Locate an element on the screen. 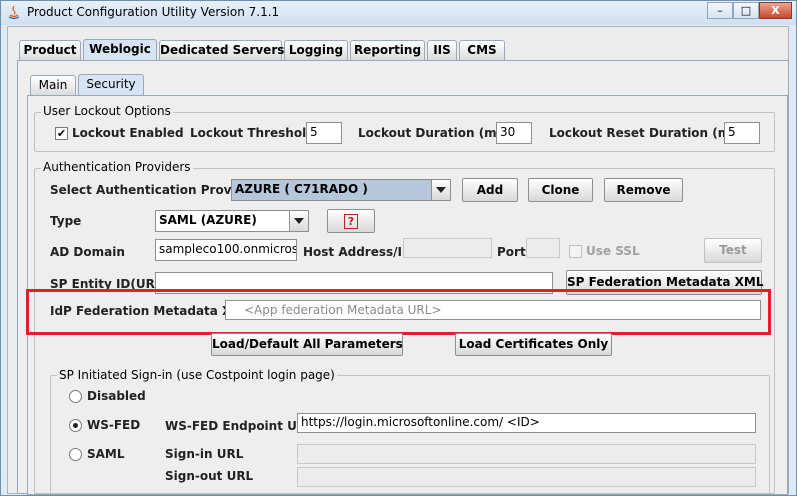  help-button: ? is located at coordinates (351, 221).